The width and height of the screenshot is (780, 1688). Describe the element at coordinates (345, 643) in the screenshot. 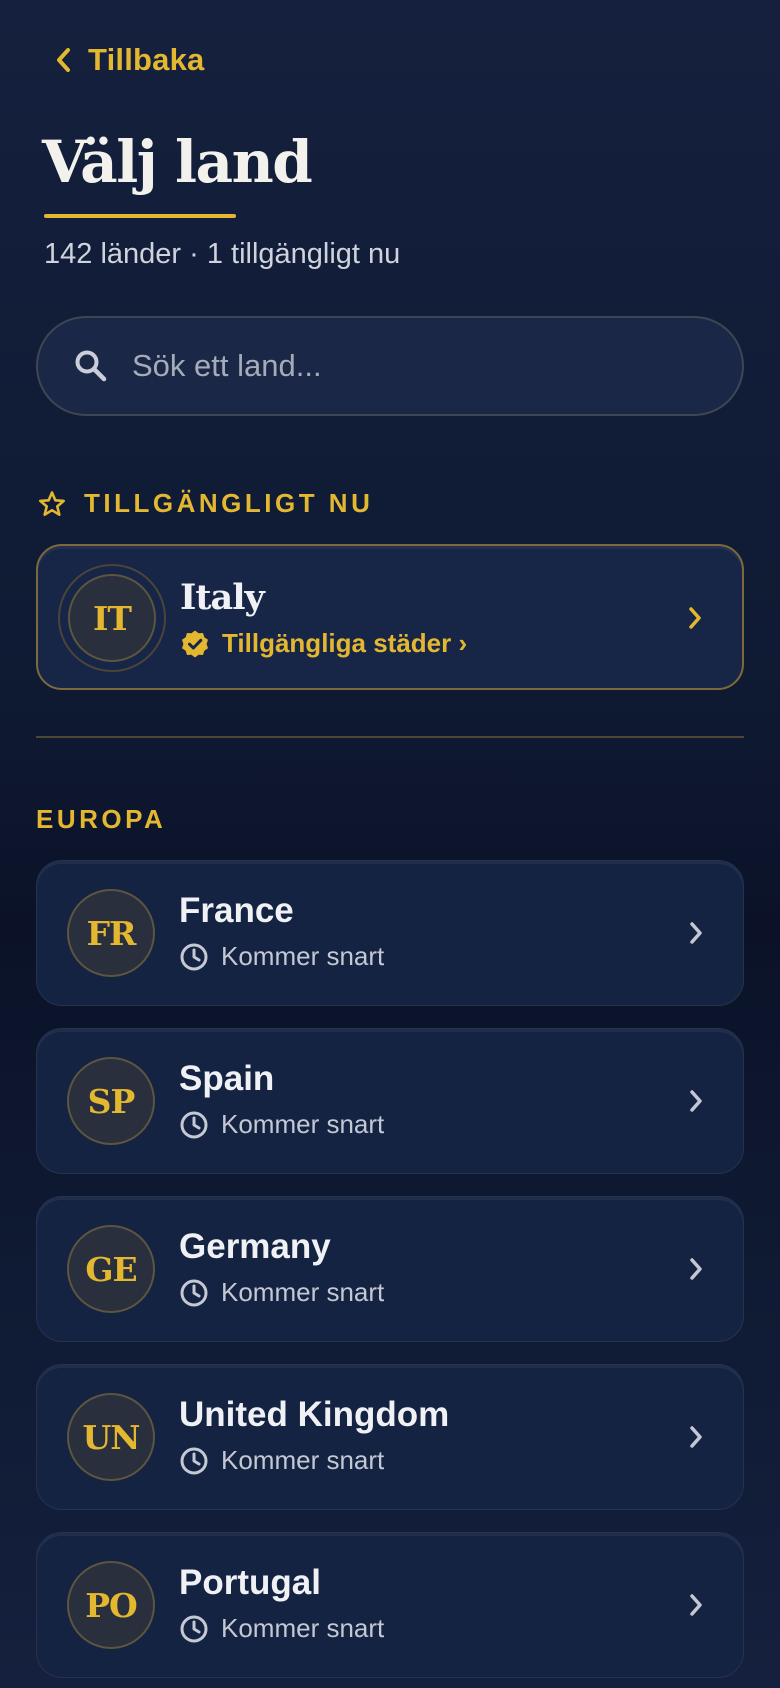

I see `available-cities-label: Tillgängliga städer ›` at that location.